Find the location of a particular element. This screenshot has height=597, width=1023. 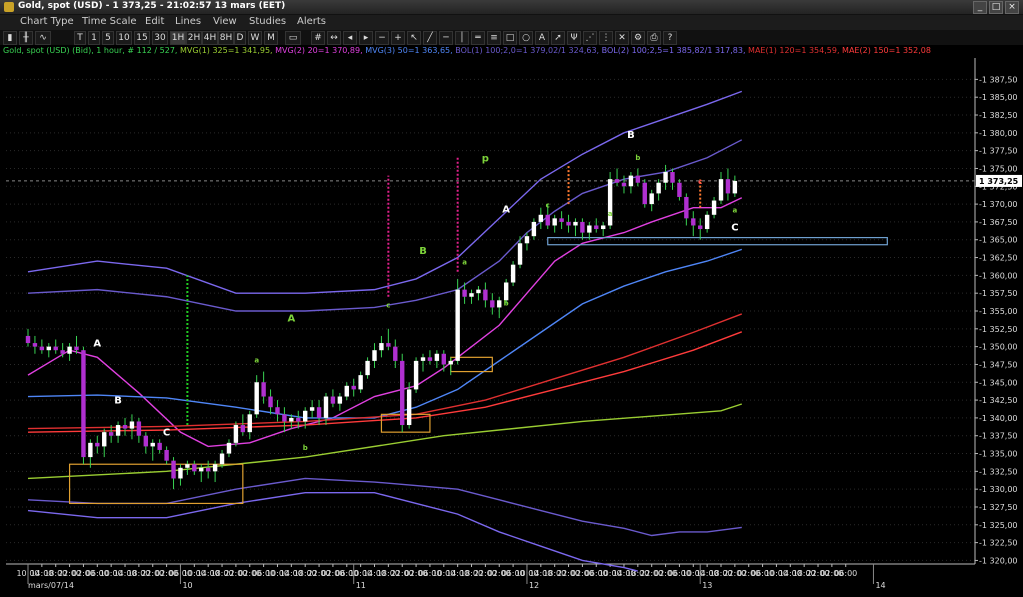

y-tick-label: -1 355,00 is located at coordinates (998, 311).